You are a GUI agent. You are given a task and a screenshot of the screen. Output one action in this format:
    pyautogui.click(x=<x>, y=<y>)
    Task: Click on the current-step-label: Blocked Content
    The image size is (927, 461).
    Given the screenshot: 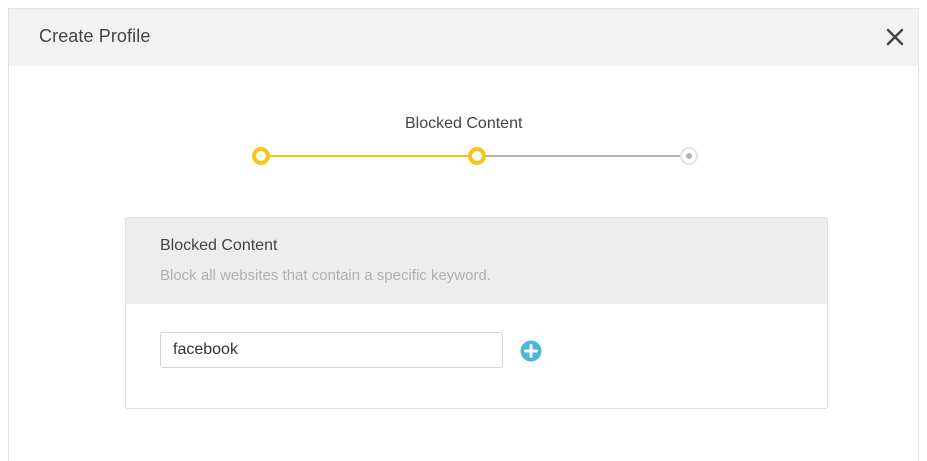 What is the action you would take?
    pyautogui.click(x=464, y=123)
    